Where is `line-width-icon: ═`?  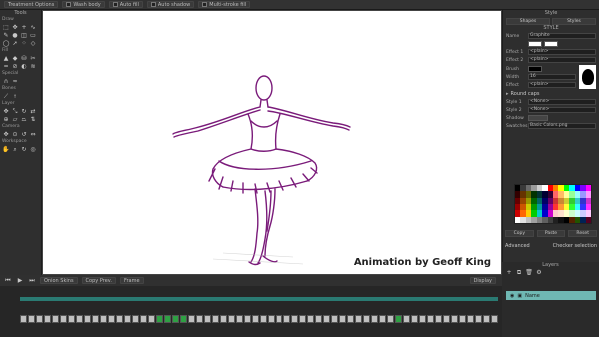 line-width-icon: ═ is located at coordinates (6, 66).